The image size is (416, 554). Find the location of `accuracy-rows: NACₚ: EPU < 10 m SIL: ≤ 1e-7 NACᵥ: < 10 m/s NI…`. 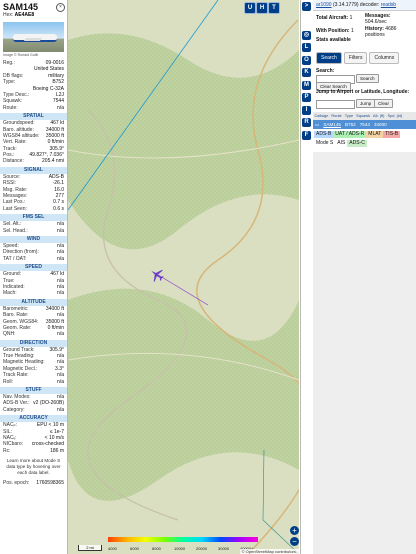

accuracy-rows: NACₚ: EPU < 10 m SIL: ≤ 1e-7 NACᵥ: < 10 m/s NI… is located at coordinates (33, 438).